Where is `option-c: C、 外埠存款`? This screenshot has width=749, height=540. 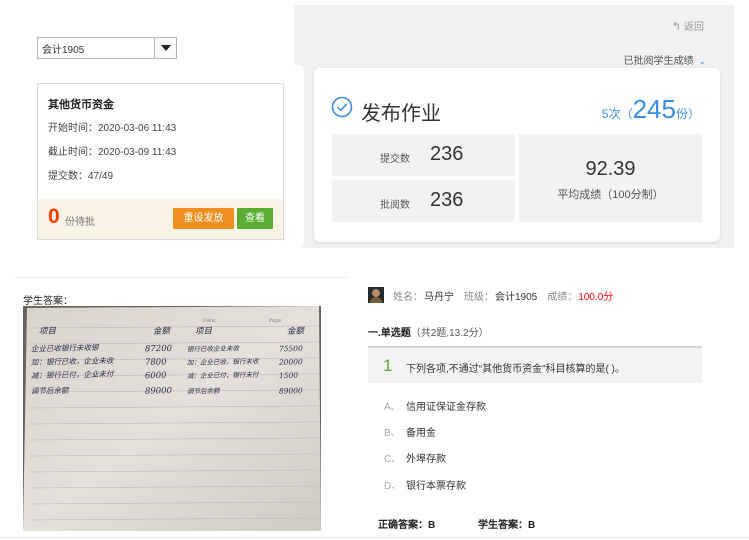 option-c: C、 外埠存款 is located at coordinates (415, 457).